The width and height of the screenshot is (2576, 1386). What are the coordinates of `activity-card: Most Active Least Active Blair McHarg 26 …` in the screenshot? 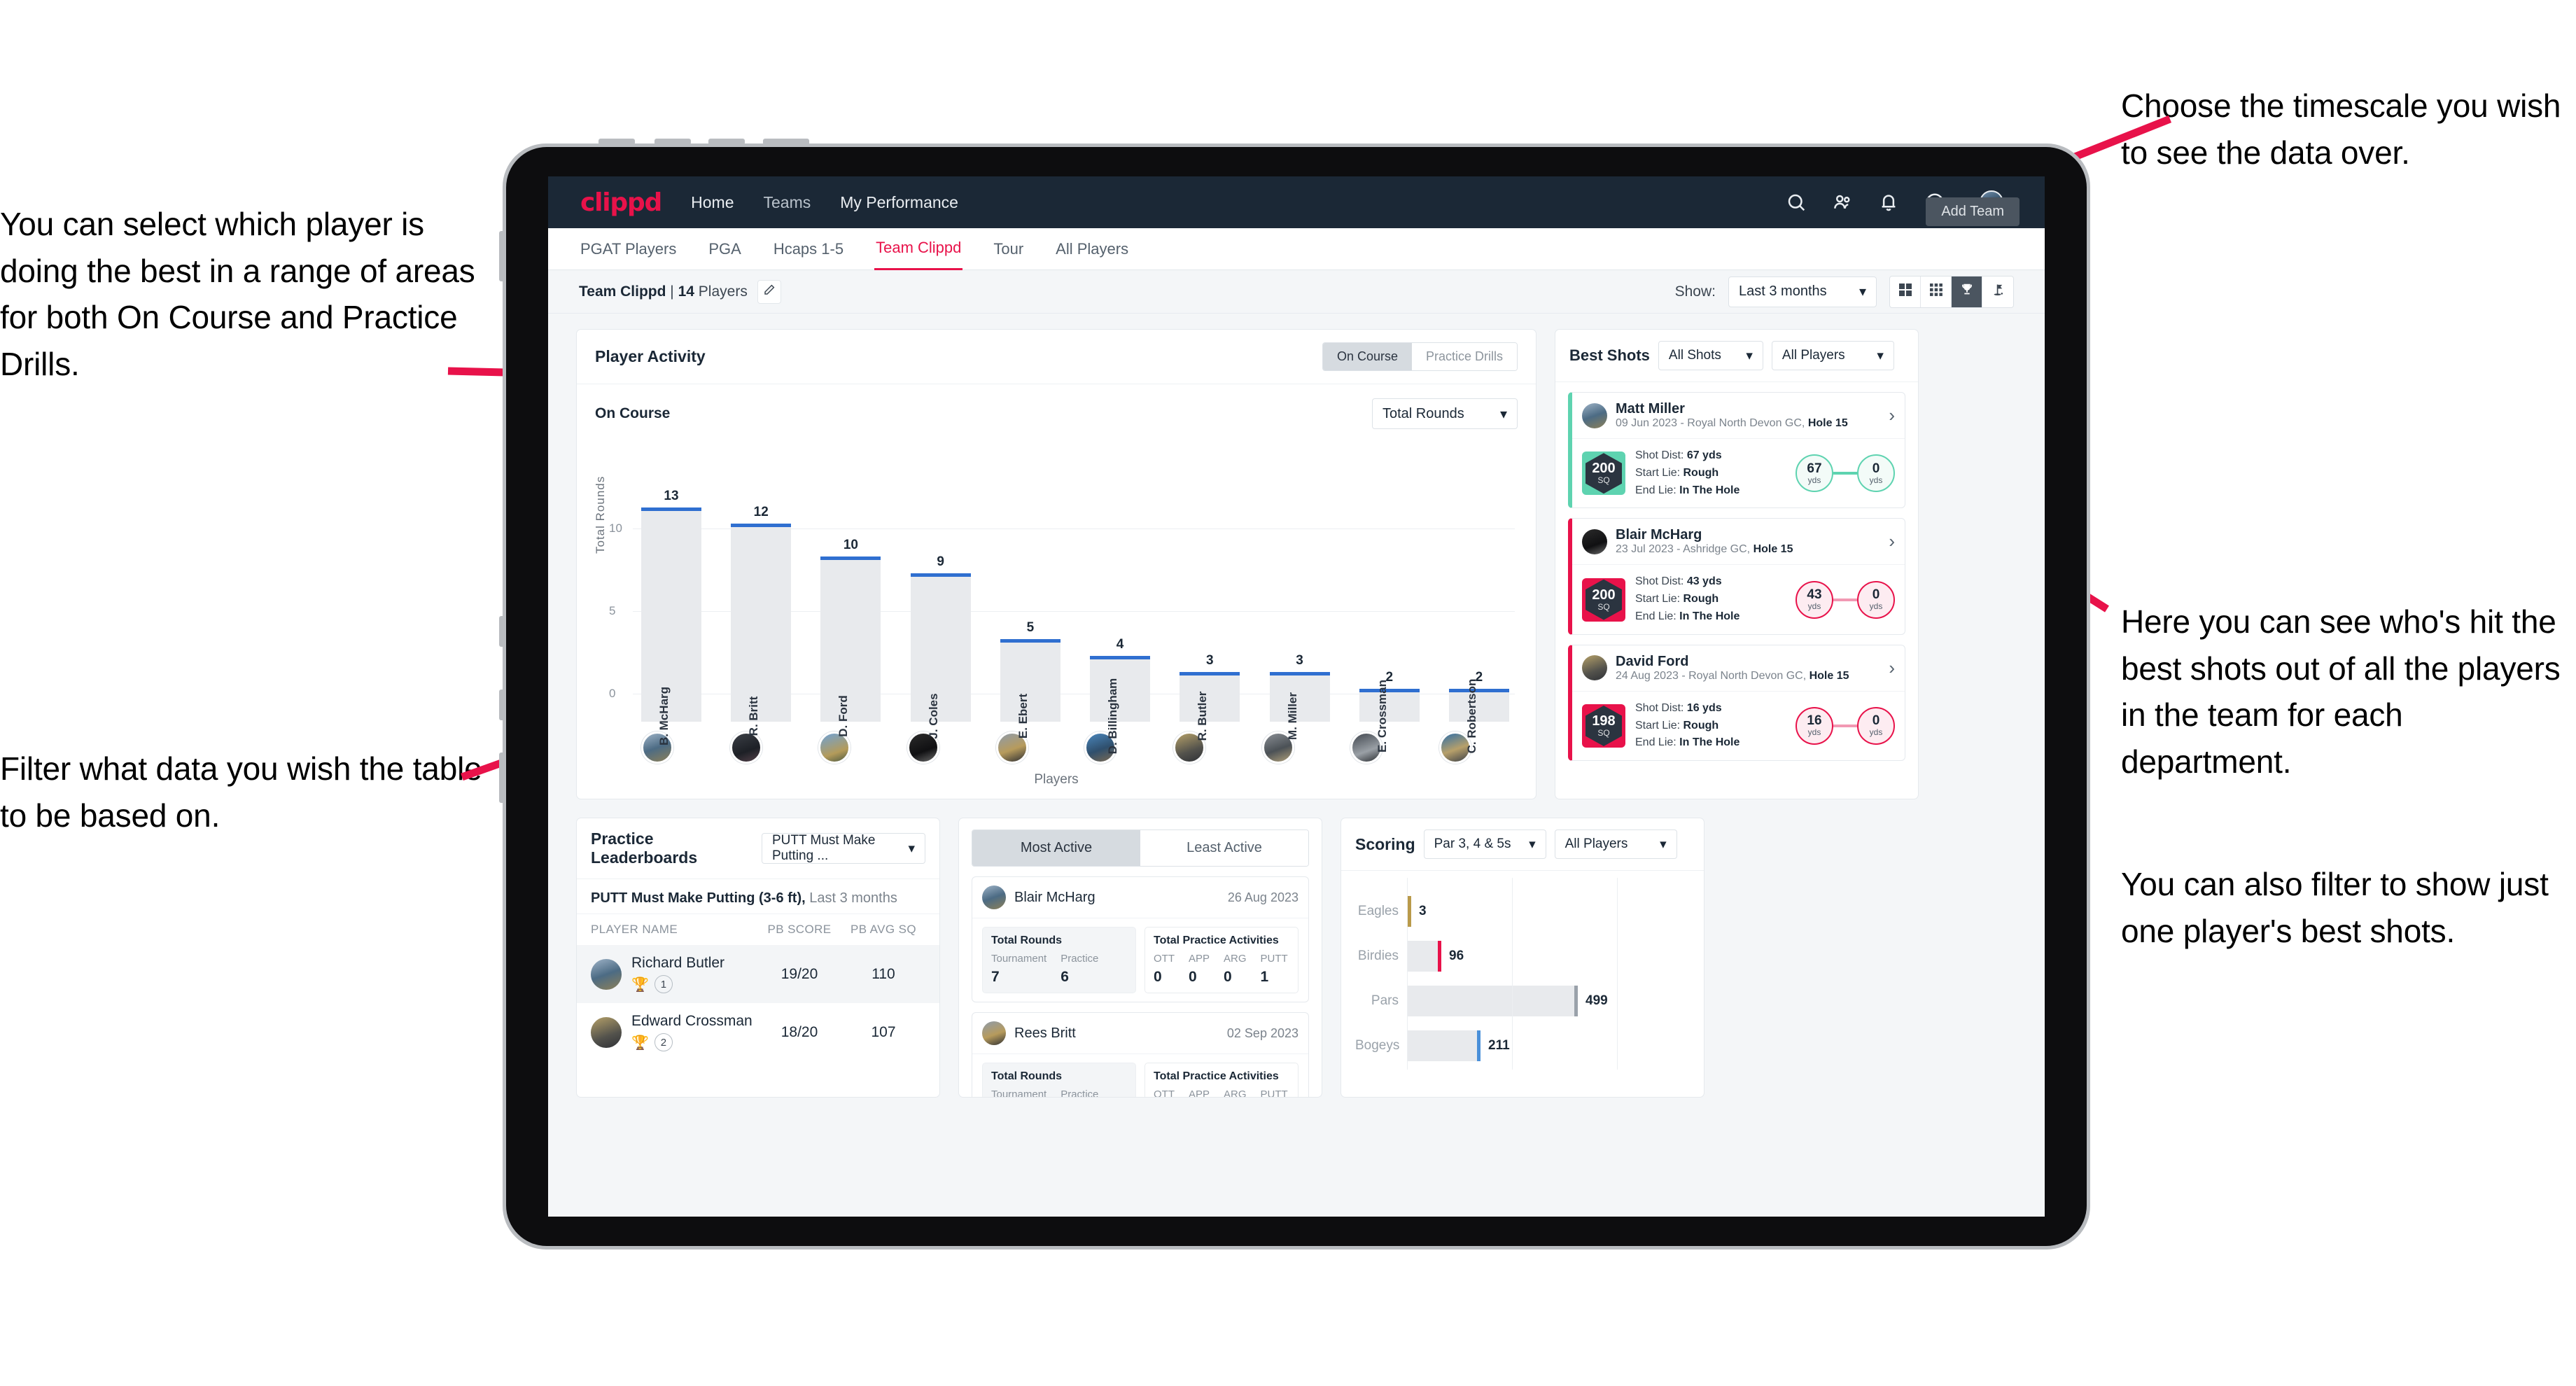 It's located at (1140, 958).